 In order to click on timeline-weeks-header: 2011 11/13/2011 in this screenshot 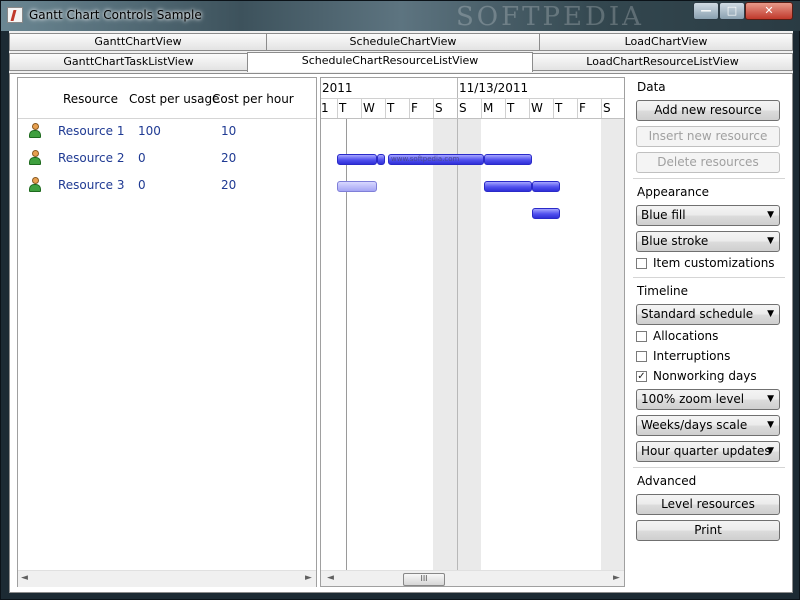, I will do `click(472, 88)`.